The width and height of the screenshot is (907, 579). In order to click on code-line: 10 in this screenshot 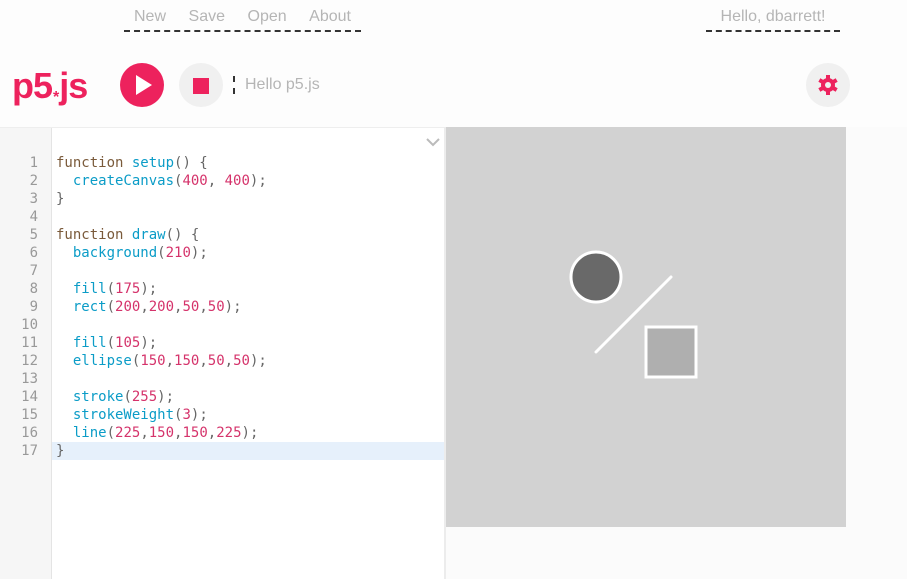, I will do `click(222, 325)`.